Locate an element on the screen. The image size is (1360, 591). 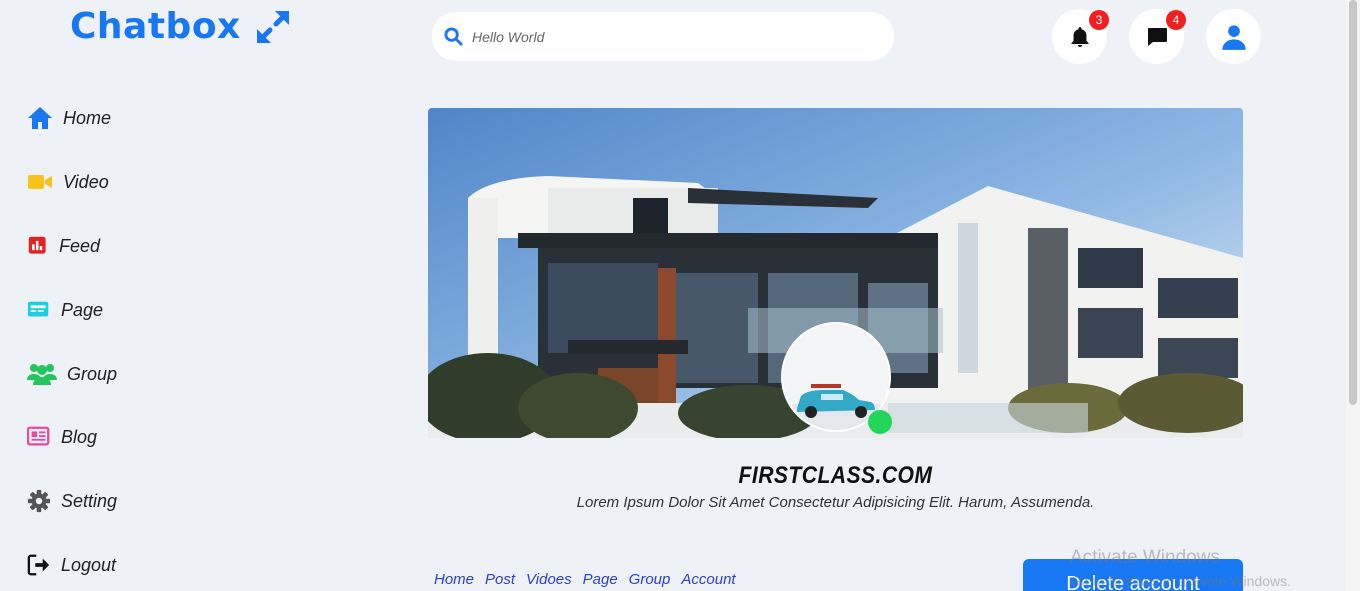
sidebar-item-group: Group is located at coordinates (72, 374).